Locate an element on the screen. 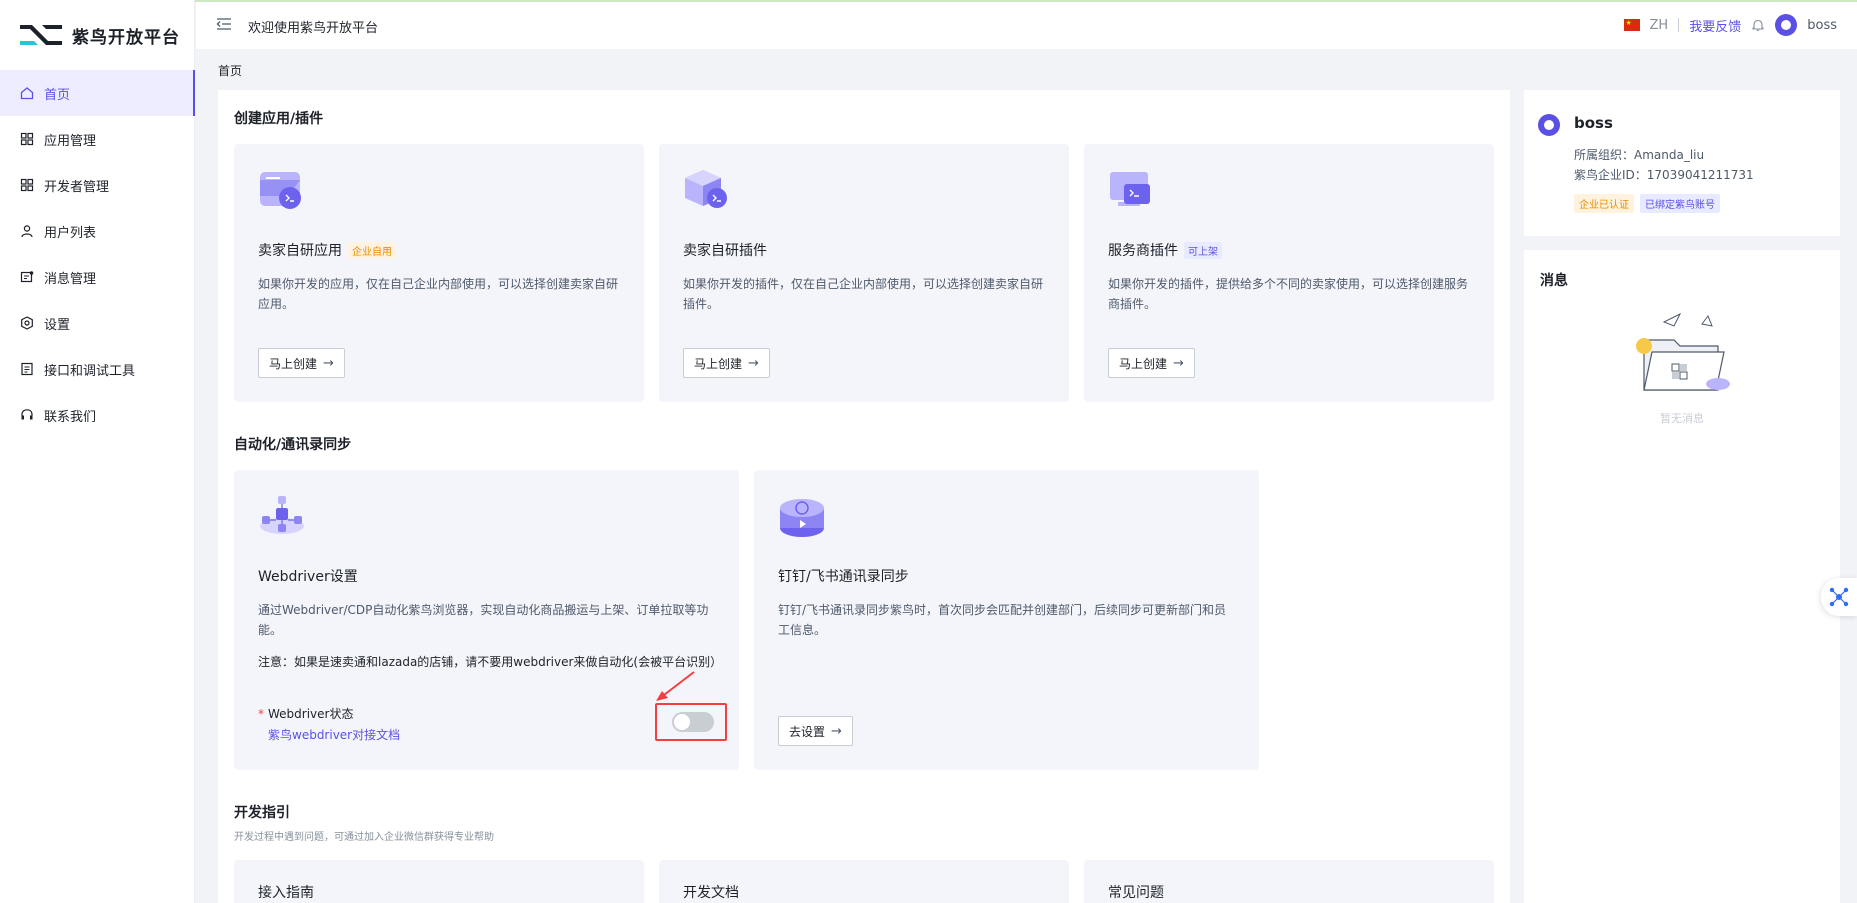  bell-icon is located at coordinates (1758, 25).